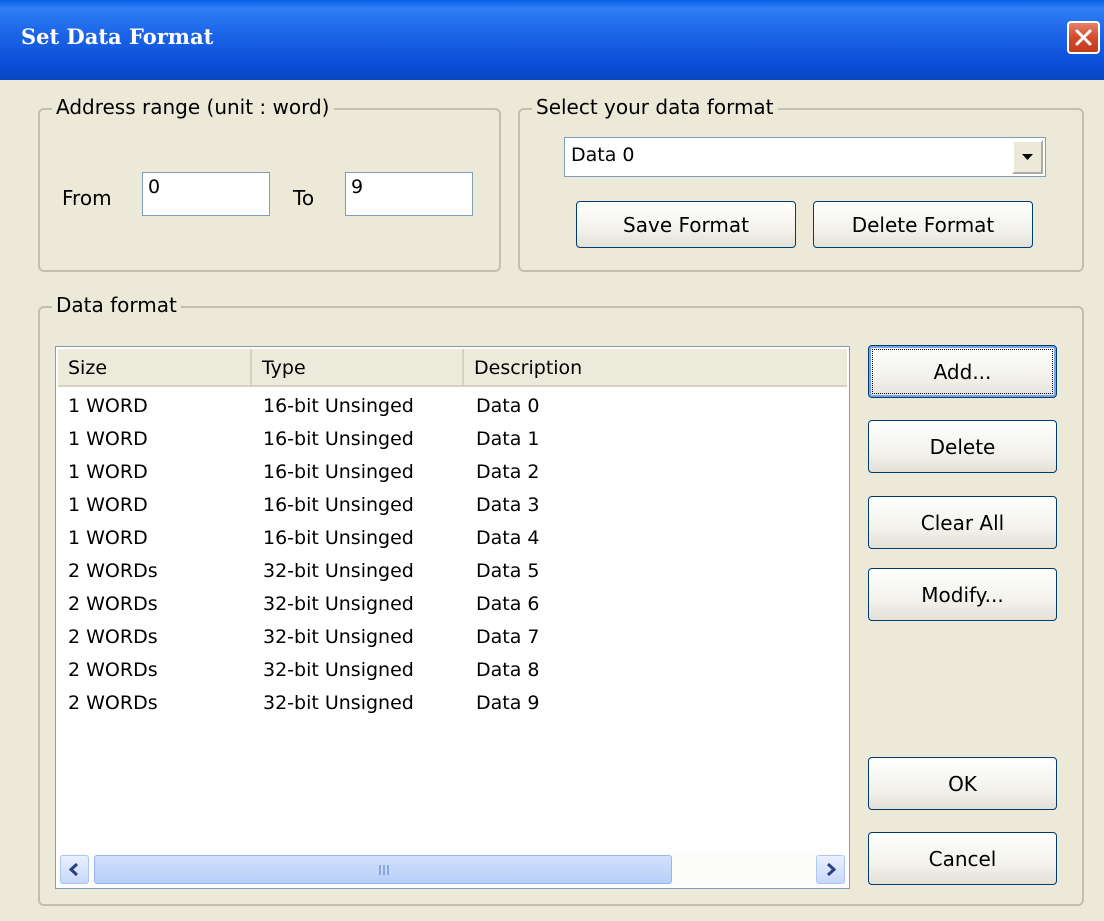  What do you see at coordinates (452, 473) in the screenshot?
I see `list-item: 1 WORD 16-bit Unsinged Data 2` at bounding box center [452, 473].